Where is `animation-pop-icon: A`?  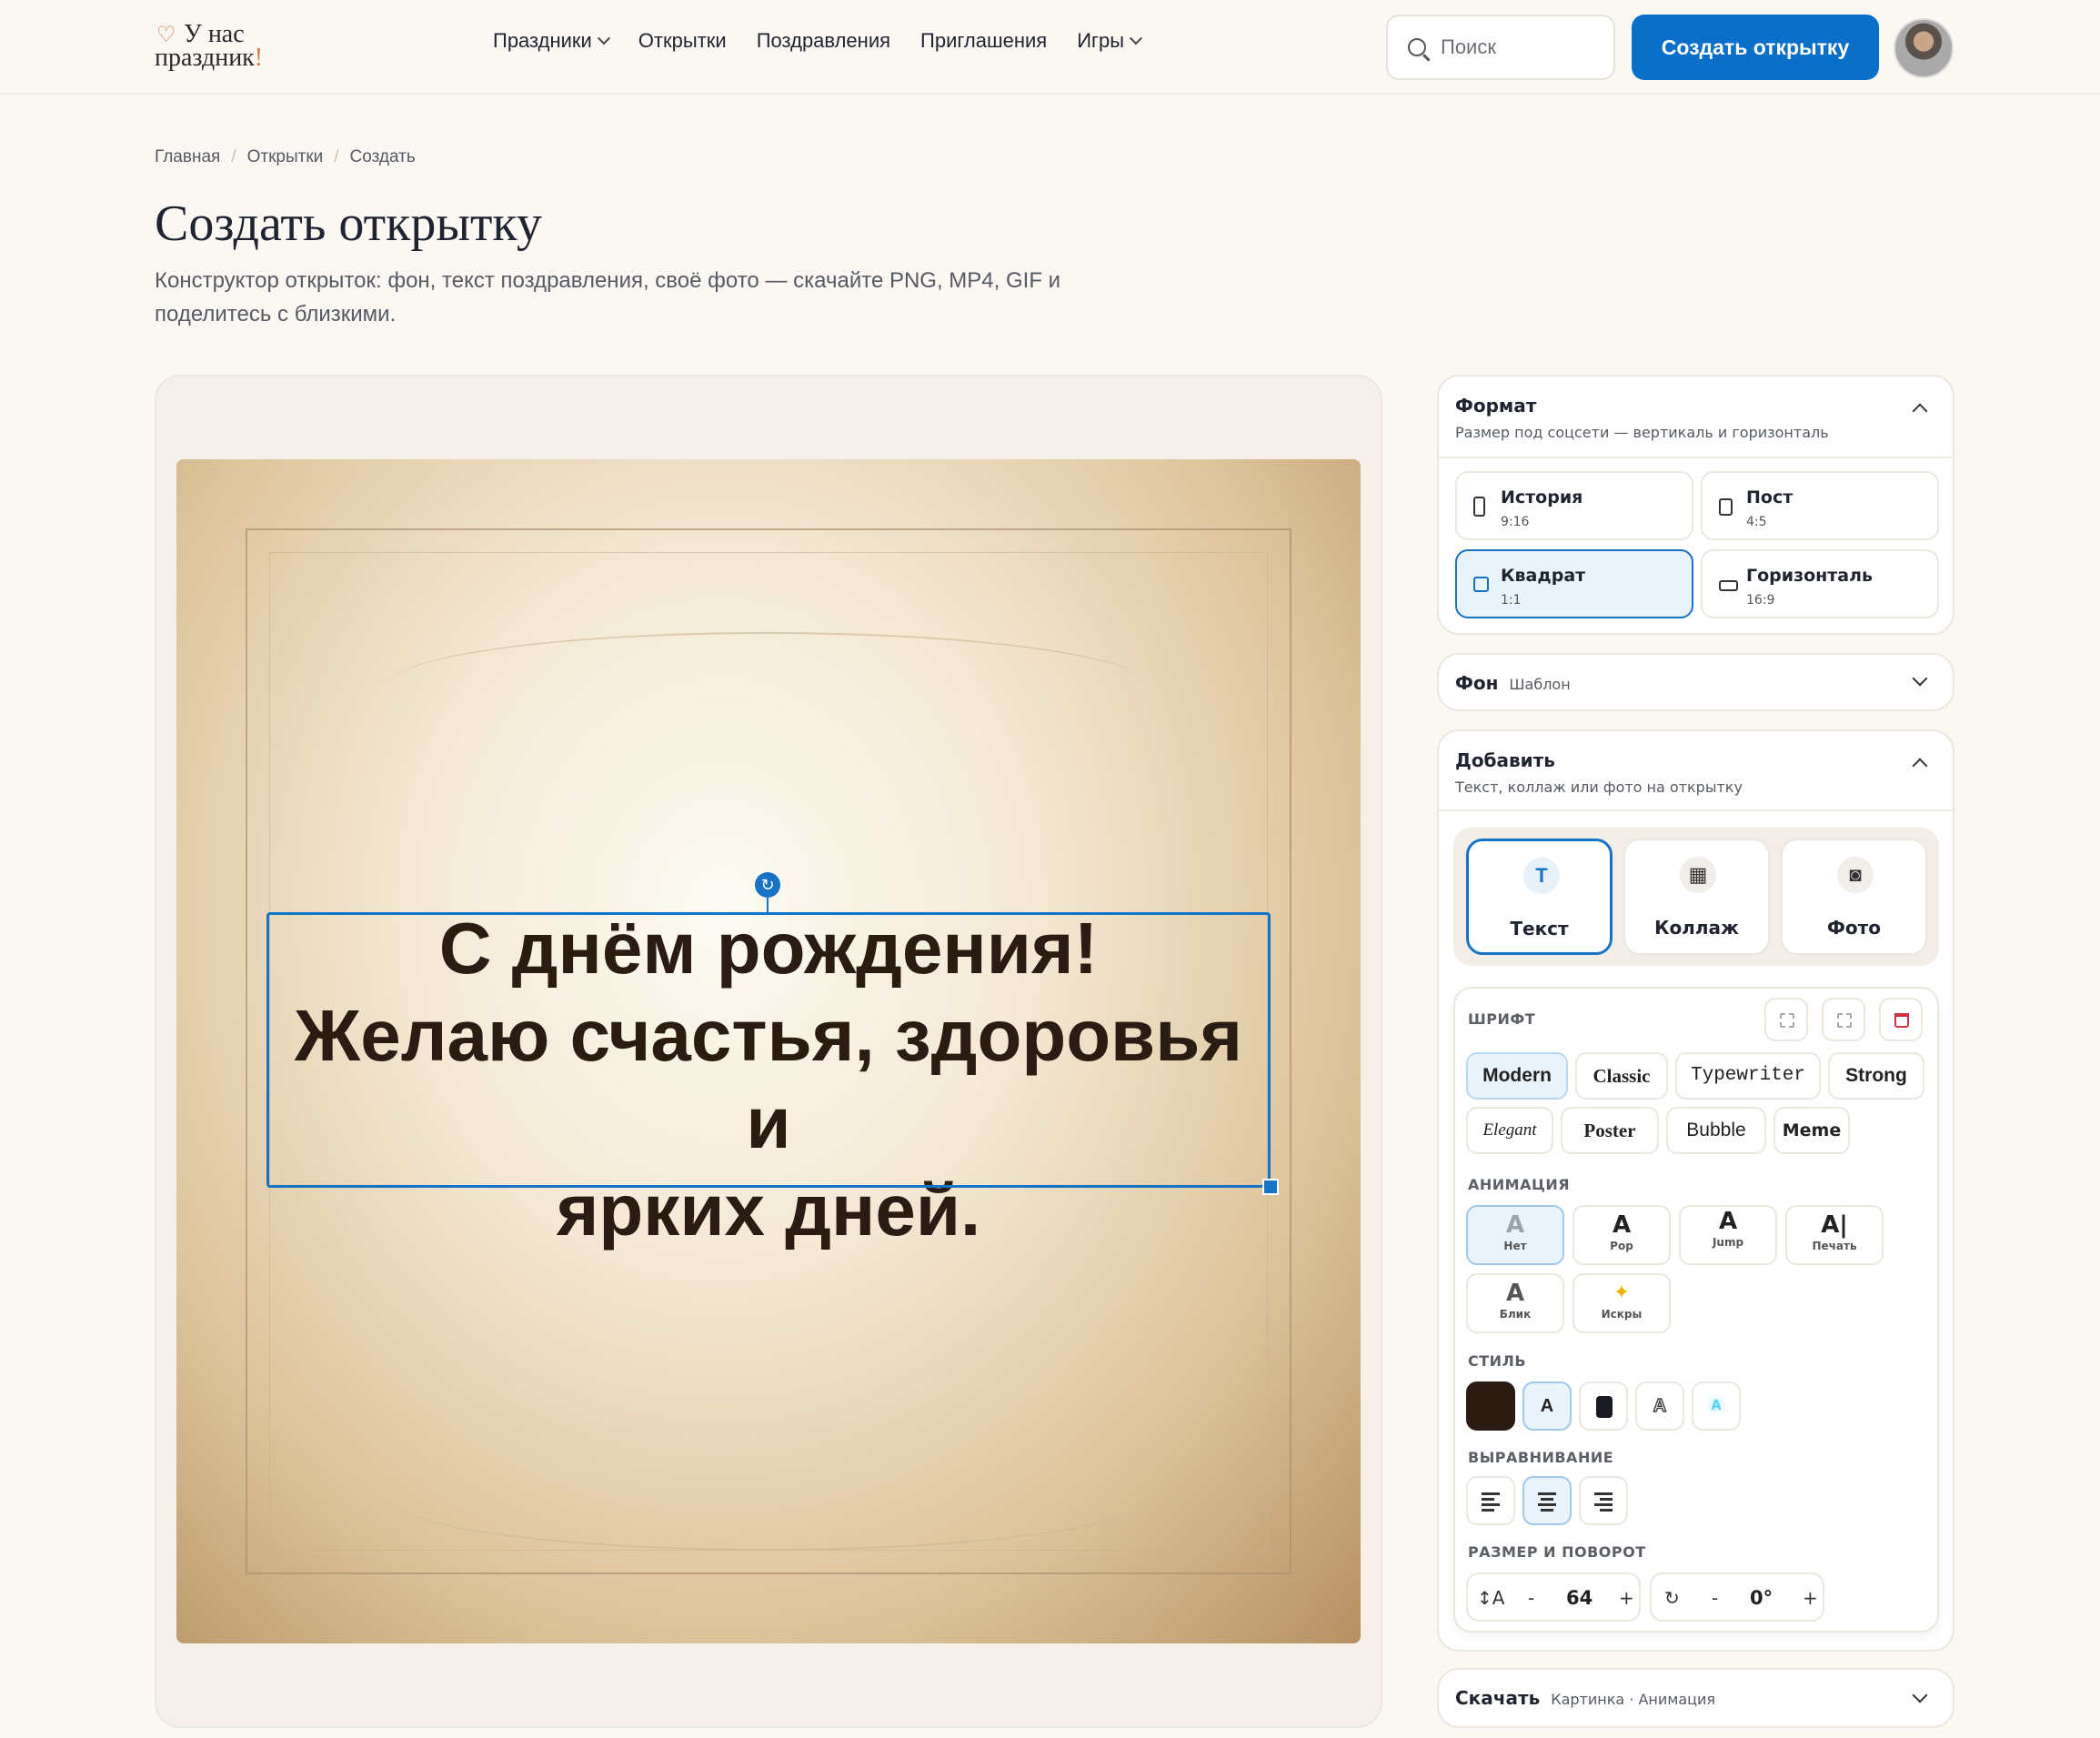 animation-pop-icon: A is located at coordinates (1622, 1225).